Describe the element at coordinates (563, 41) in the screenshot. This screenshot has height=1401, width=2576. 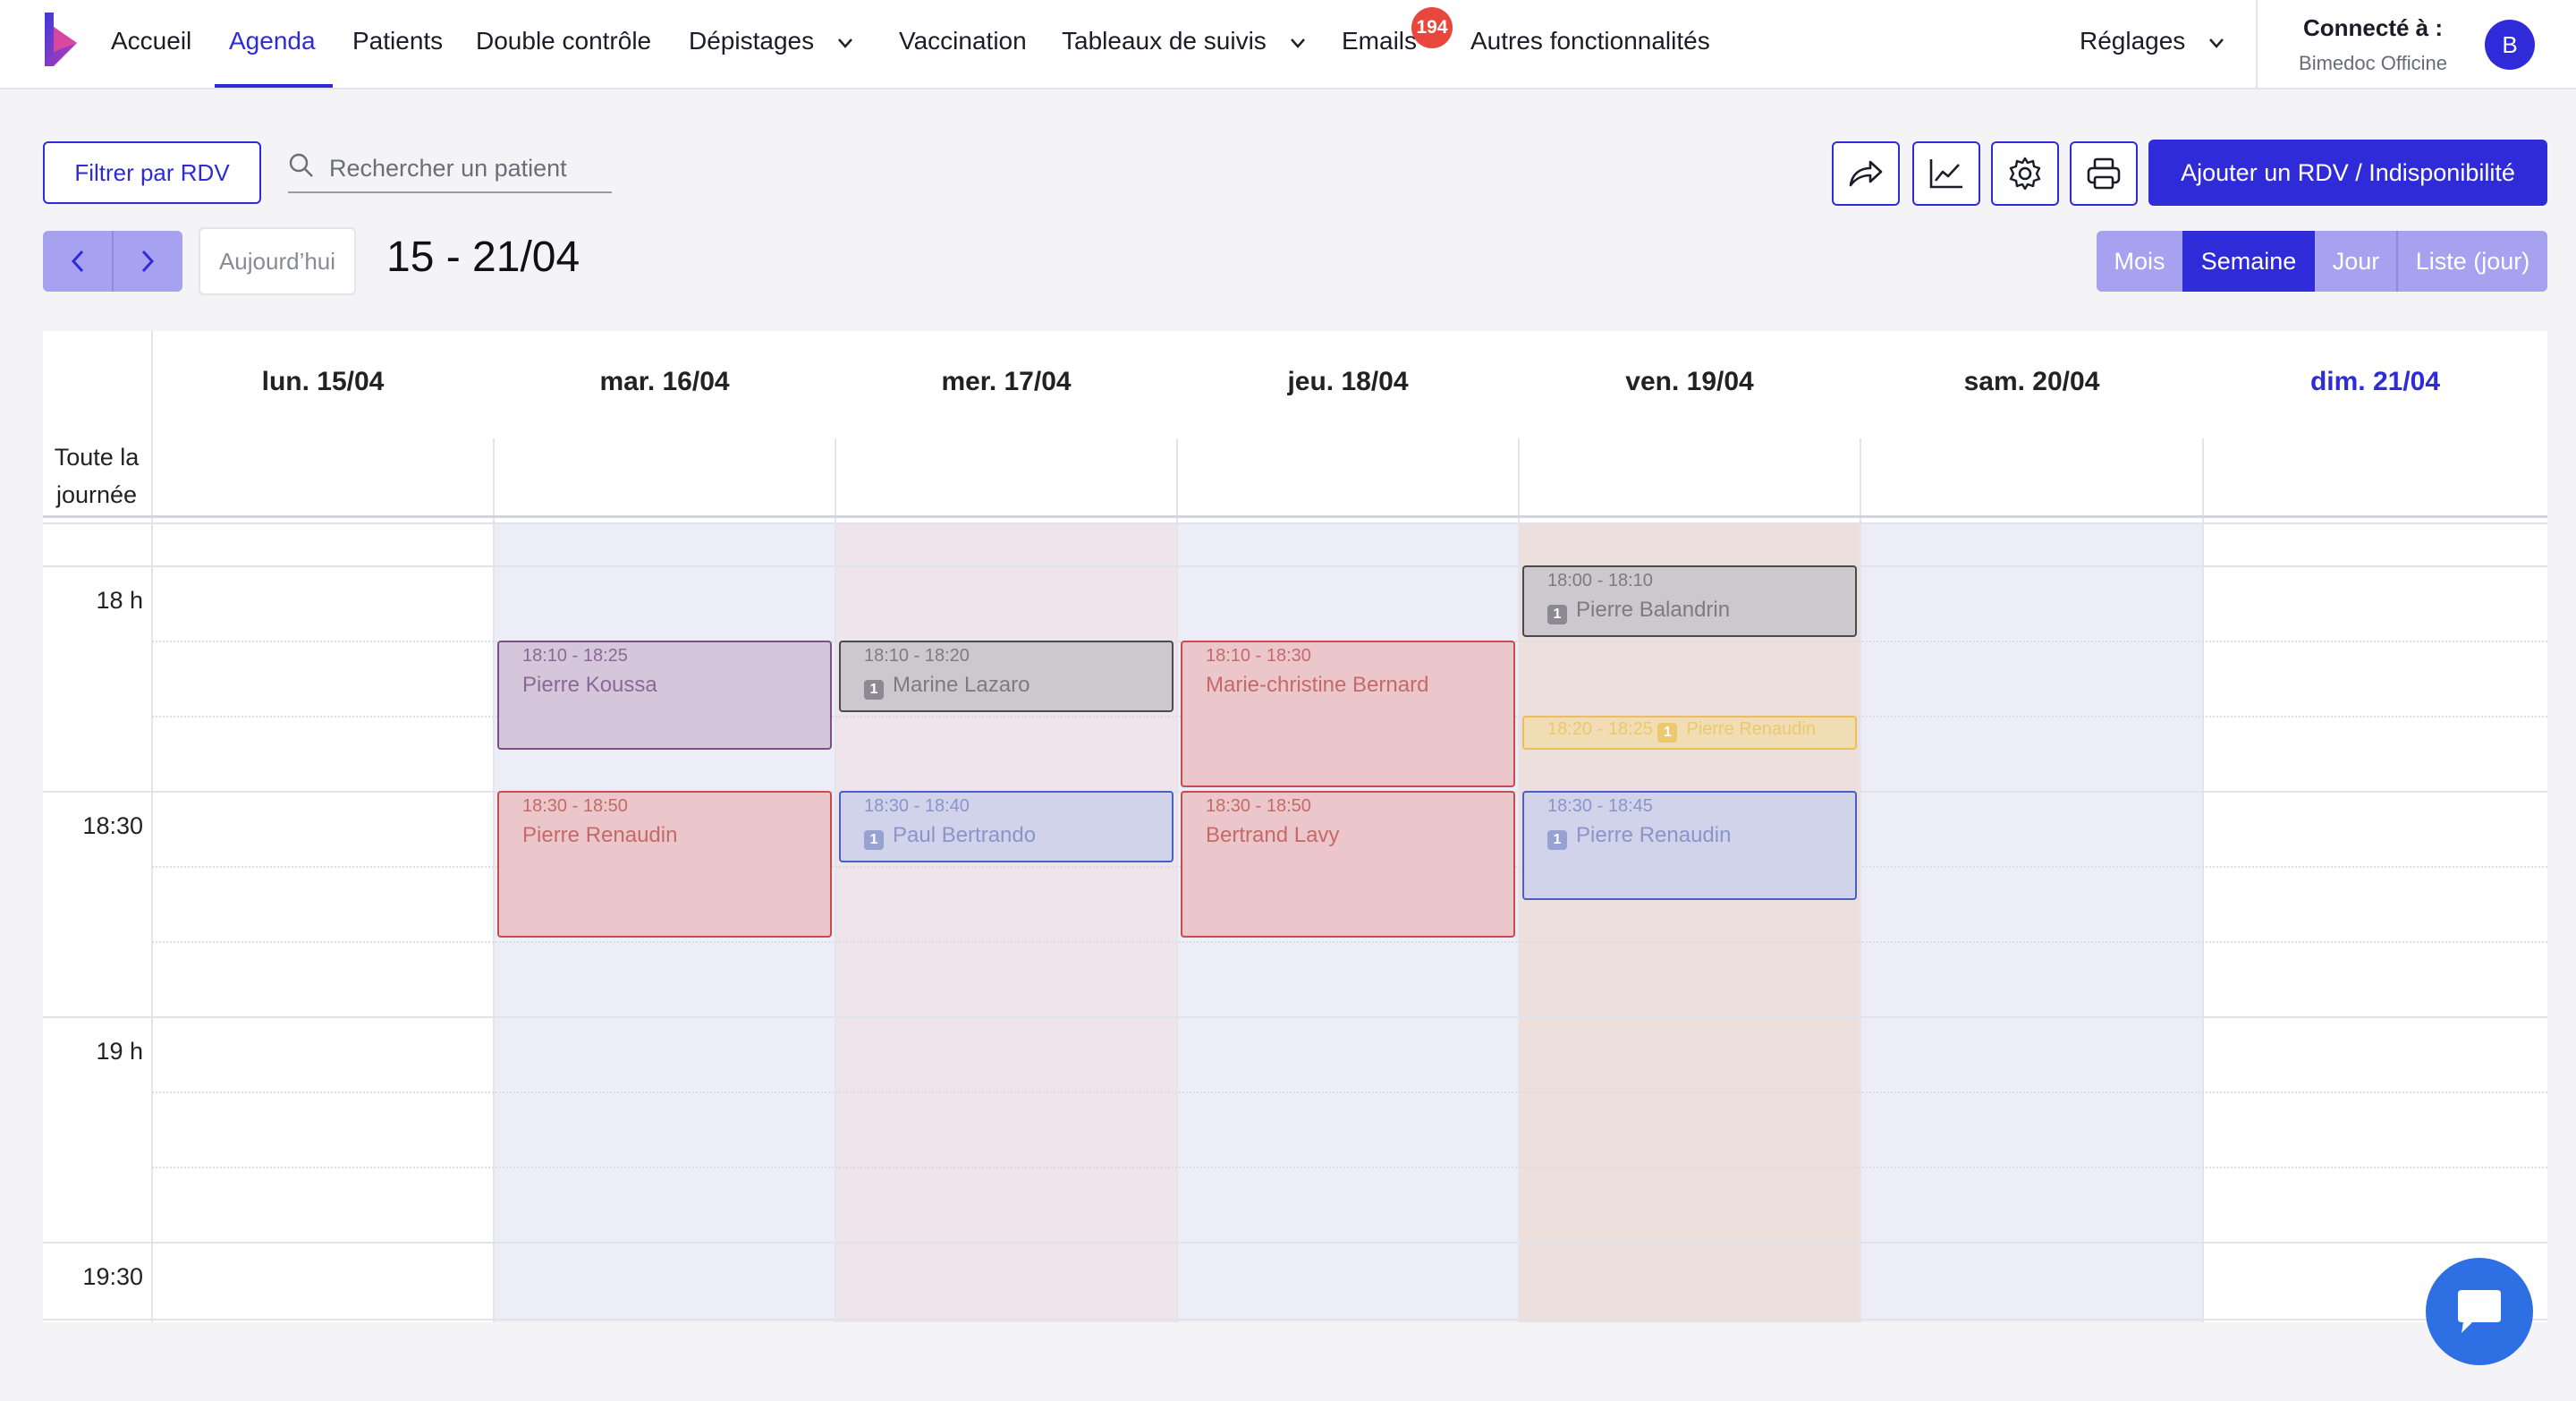
I see `nav-double-controle: Double contrôle` at that location.